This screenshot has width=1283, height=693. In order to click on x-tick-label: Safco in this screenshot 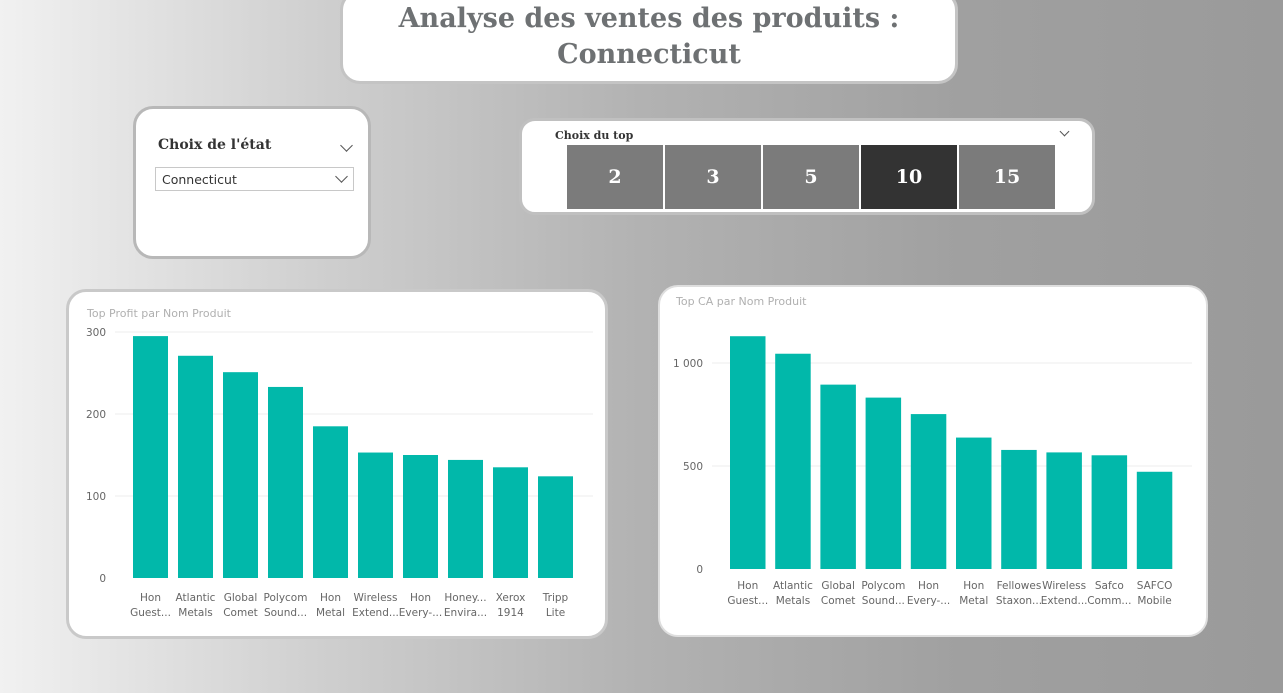, I will do `click(1109, 586)`.